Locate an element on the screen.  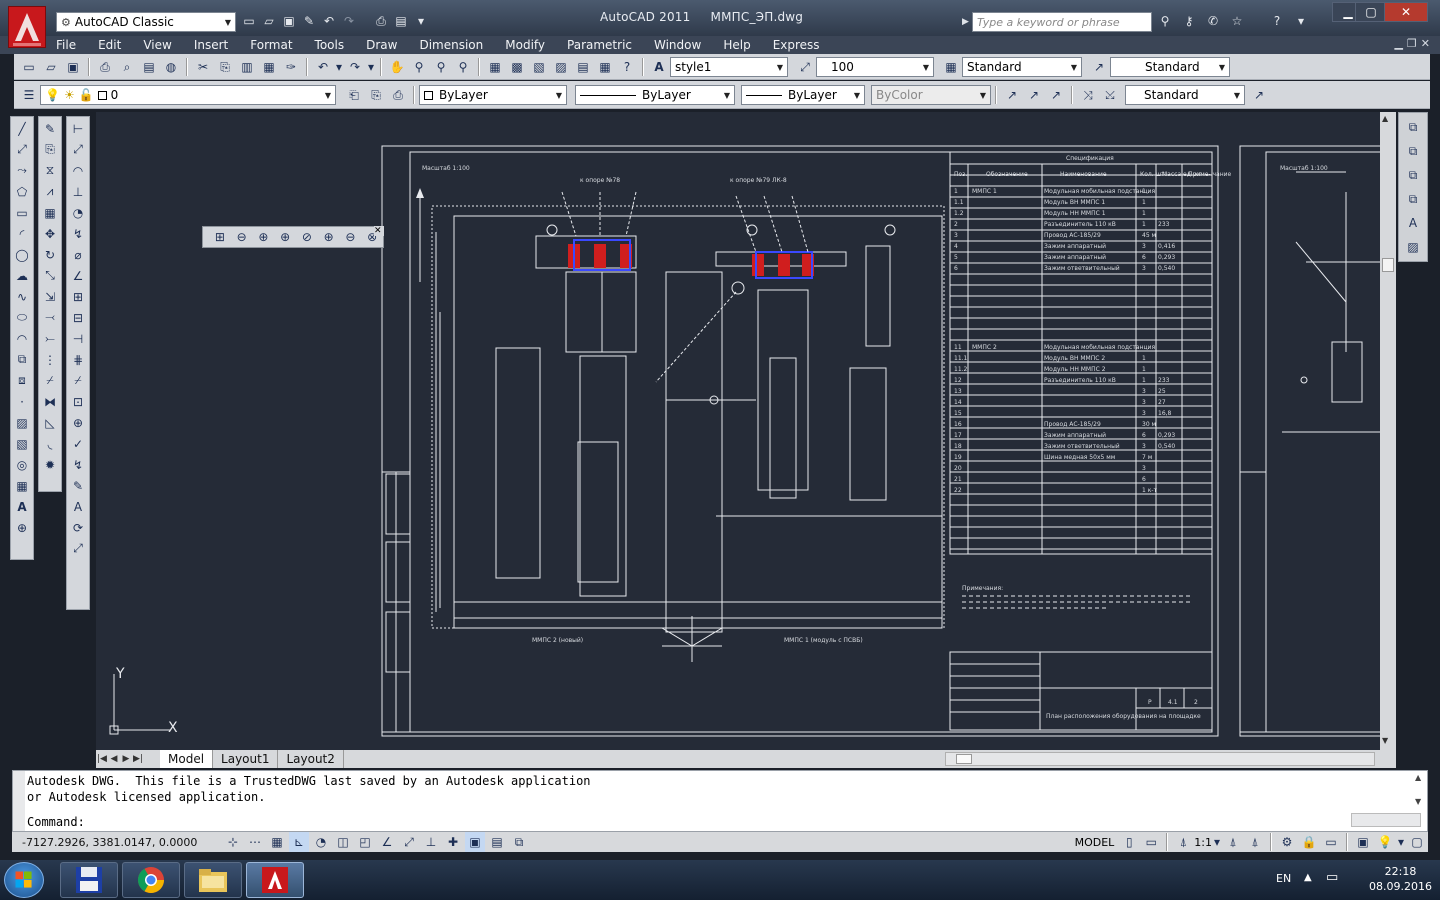
fillet-icon: ◟ is located at coordinates (50, 443).